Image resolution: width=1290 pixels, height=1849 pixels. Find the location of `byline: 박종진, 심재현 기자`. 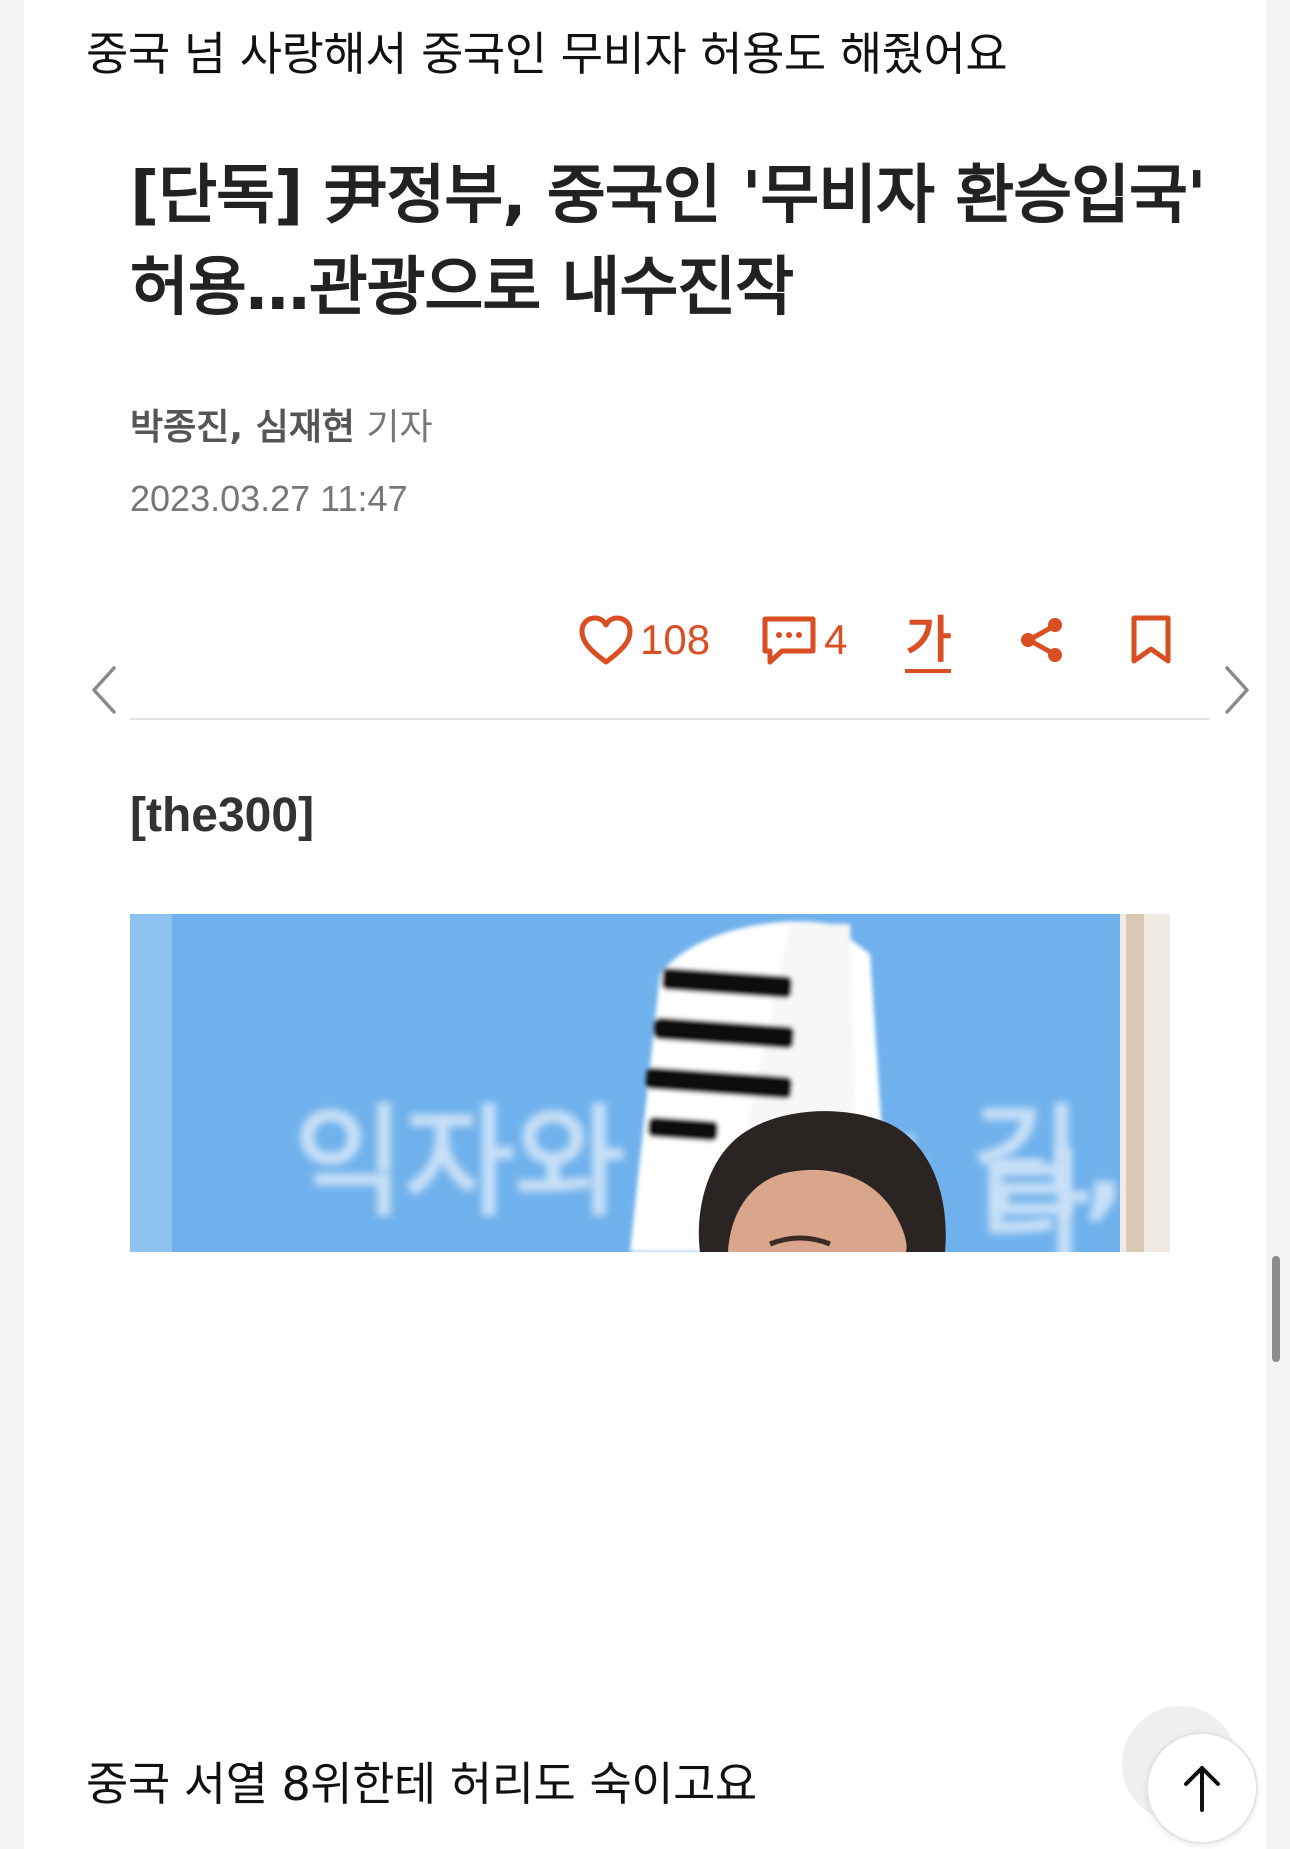

byline: 박종진, 심재현 기자 is located at coordinates (281, 424).